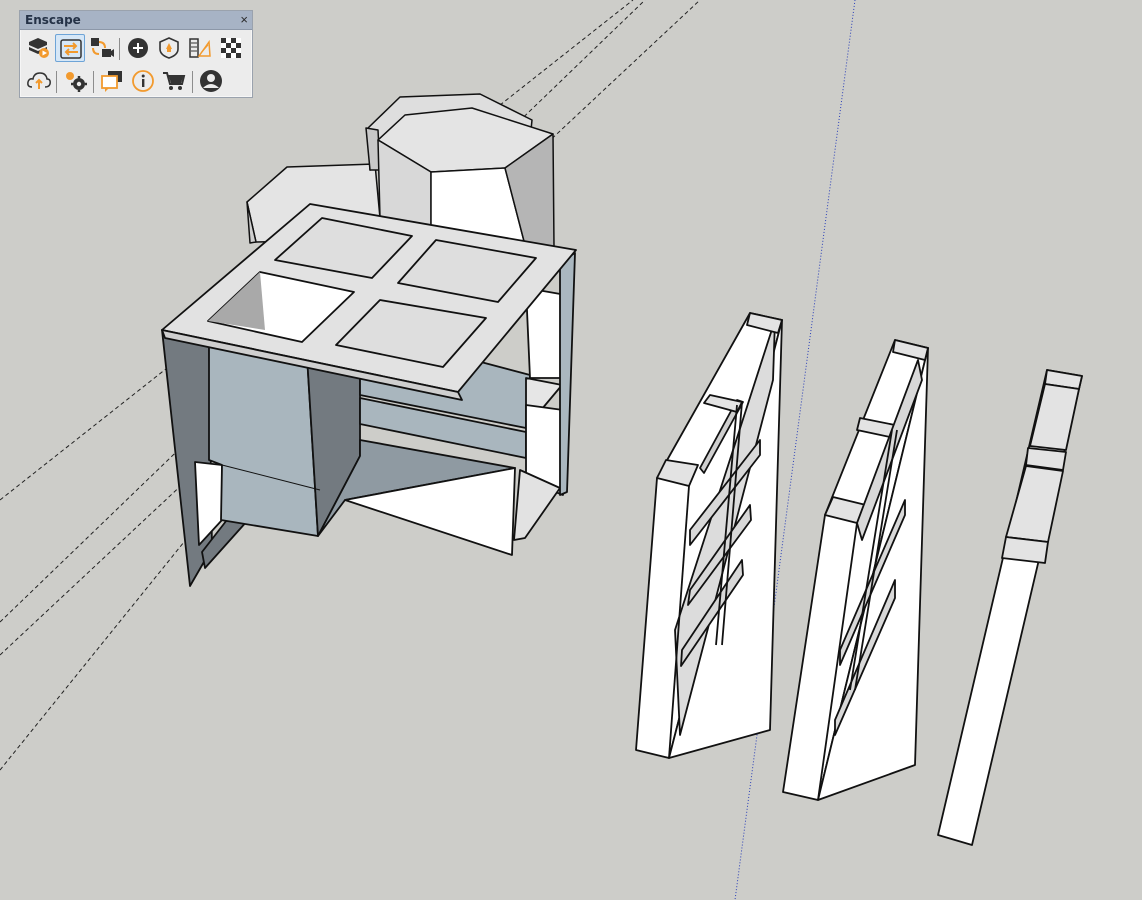  What do you see at coordinates (138, 48) in the screenshot?
I see `create-asset-icon` at bounding box center [138, 48].